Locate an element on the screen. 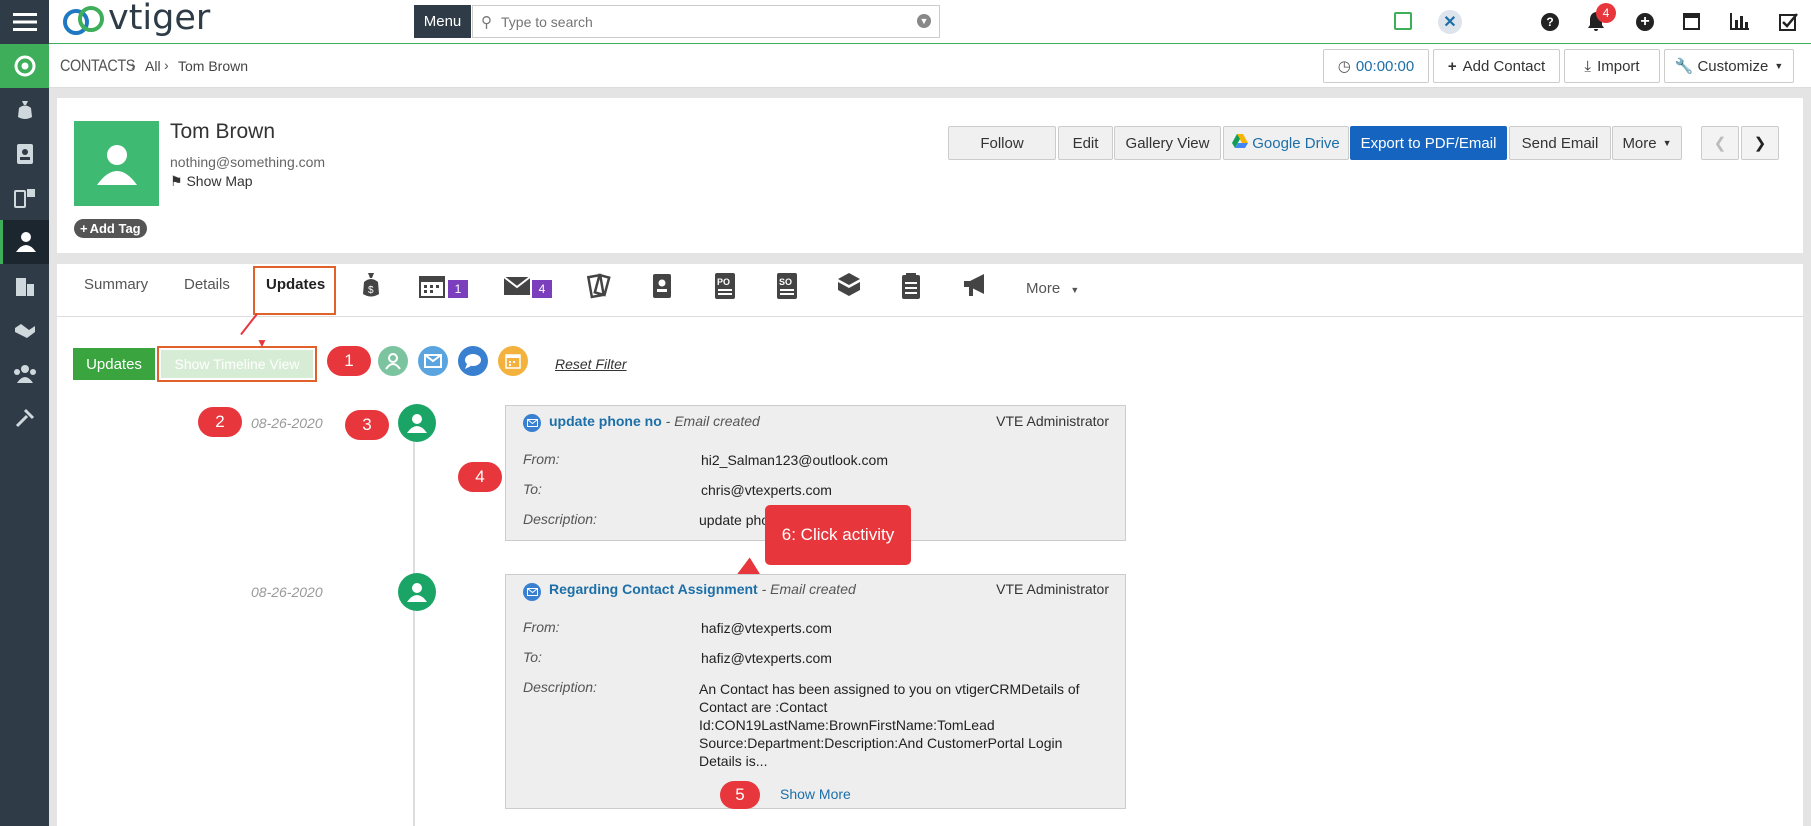  description-value: update pho is located at coordinates (734, 520).